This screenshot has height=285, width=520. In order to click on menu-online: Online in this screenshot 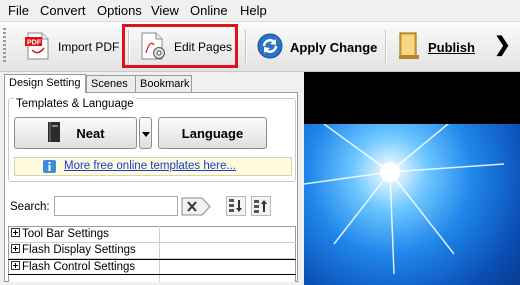, I will do `click(209, 10)`.